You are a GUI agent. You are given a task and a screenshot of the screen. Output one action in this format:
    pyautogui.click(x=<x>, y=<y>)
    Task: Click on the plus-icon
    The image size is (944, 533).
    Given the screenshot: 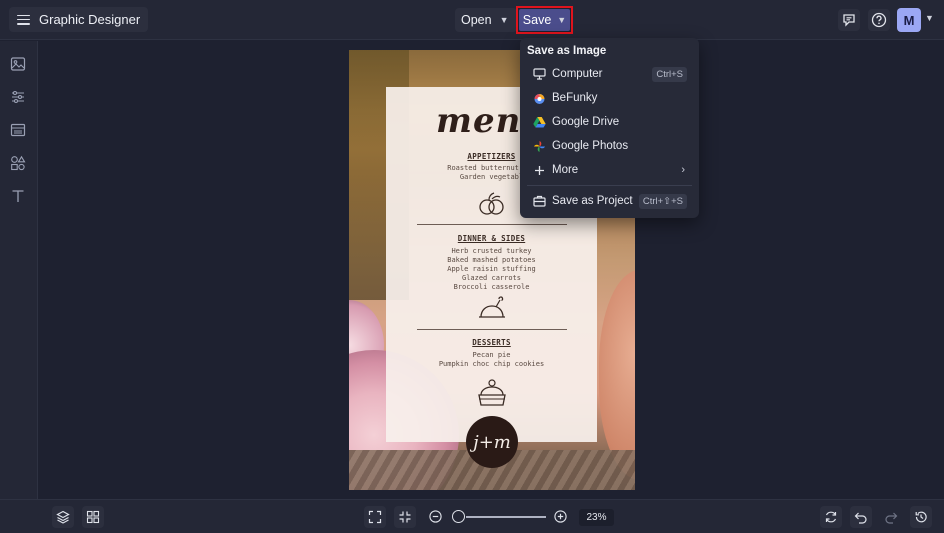 What is the action you would take?
    pyautogui.click(x=539, y=170)
    